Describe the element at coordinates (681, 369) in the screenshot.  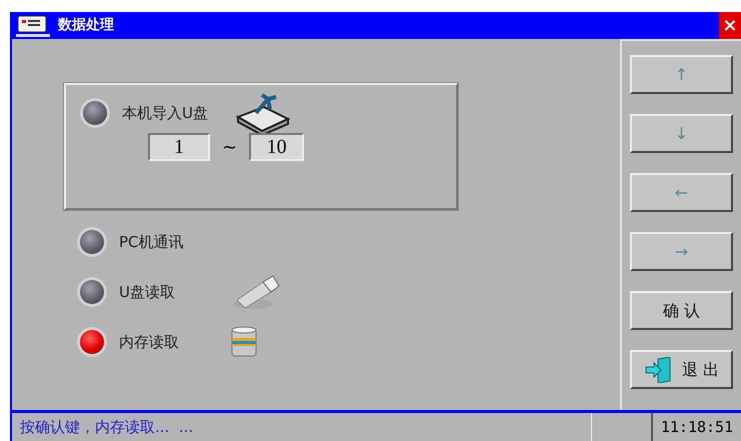
I see `exit-button: 退 出` at that location.